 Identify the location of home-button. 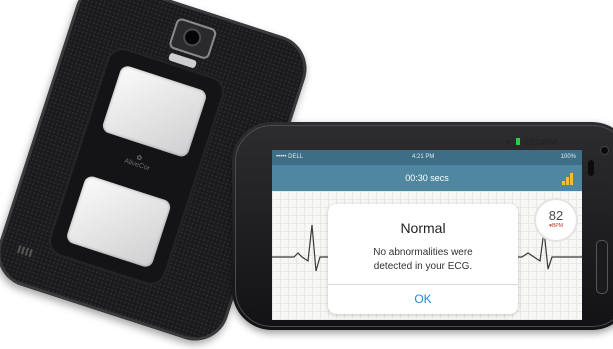
(602, 267).